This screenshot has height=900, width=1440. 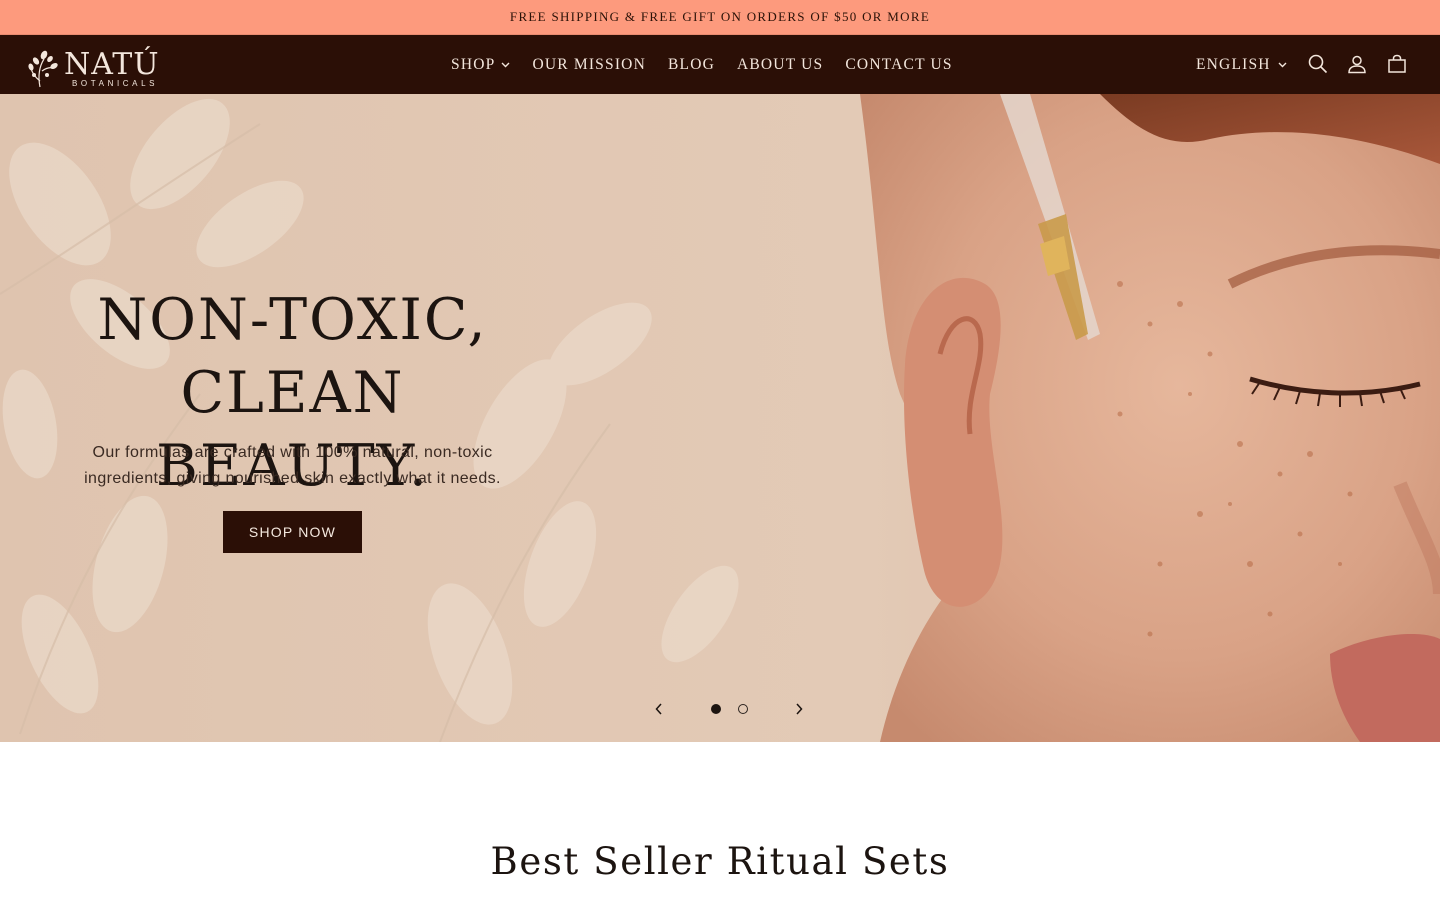 I want to click on nav-blog: BLOG, so click(x=691, y=65).